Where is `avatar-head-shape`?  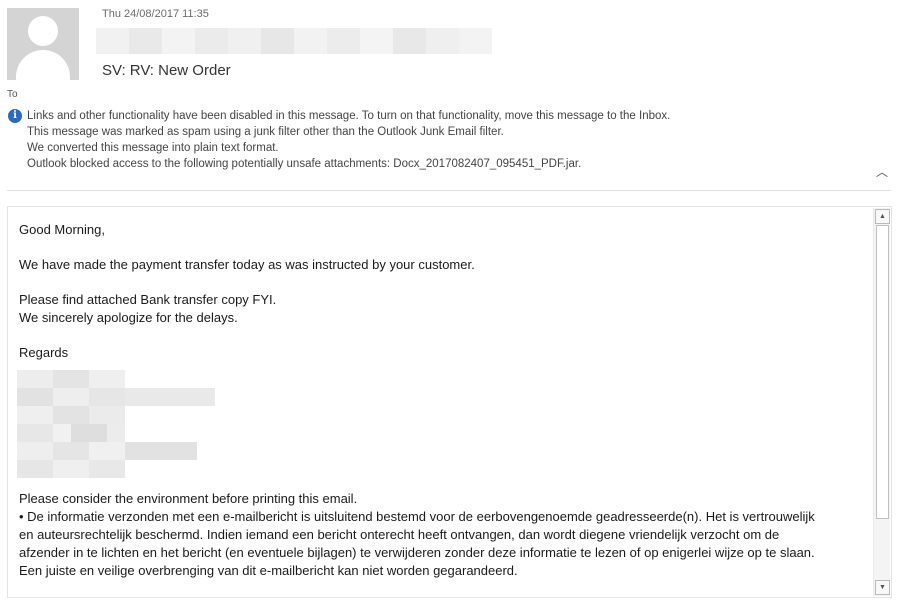 avatar-head-shape is located at coordinates (43, 31).